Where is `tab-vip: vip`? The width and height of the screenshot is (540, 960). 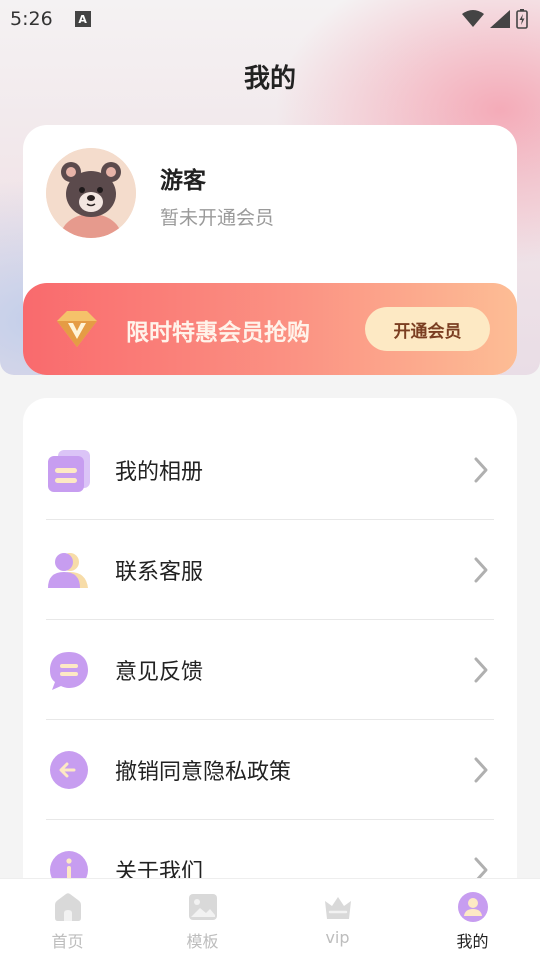 tab-vip: vip is located at coordinates (337, 919).